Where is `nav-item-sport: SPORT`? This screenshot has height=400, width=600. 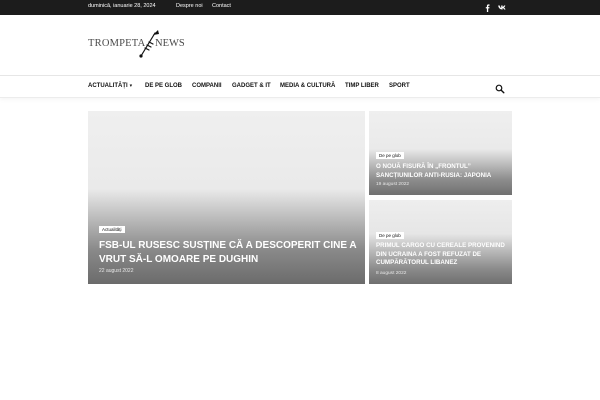 nav-item-sport: SPORT is located at coordinates (399, 86).